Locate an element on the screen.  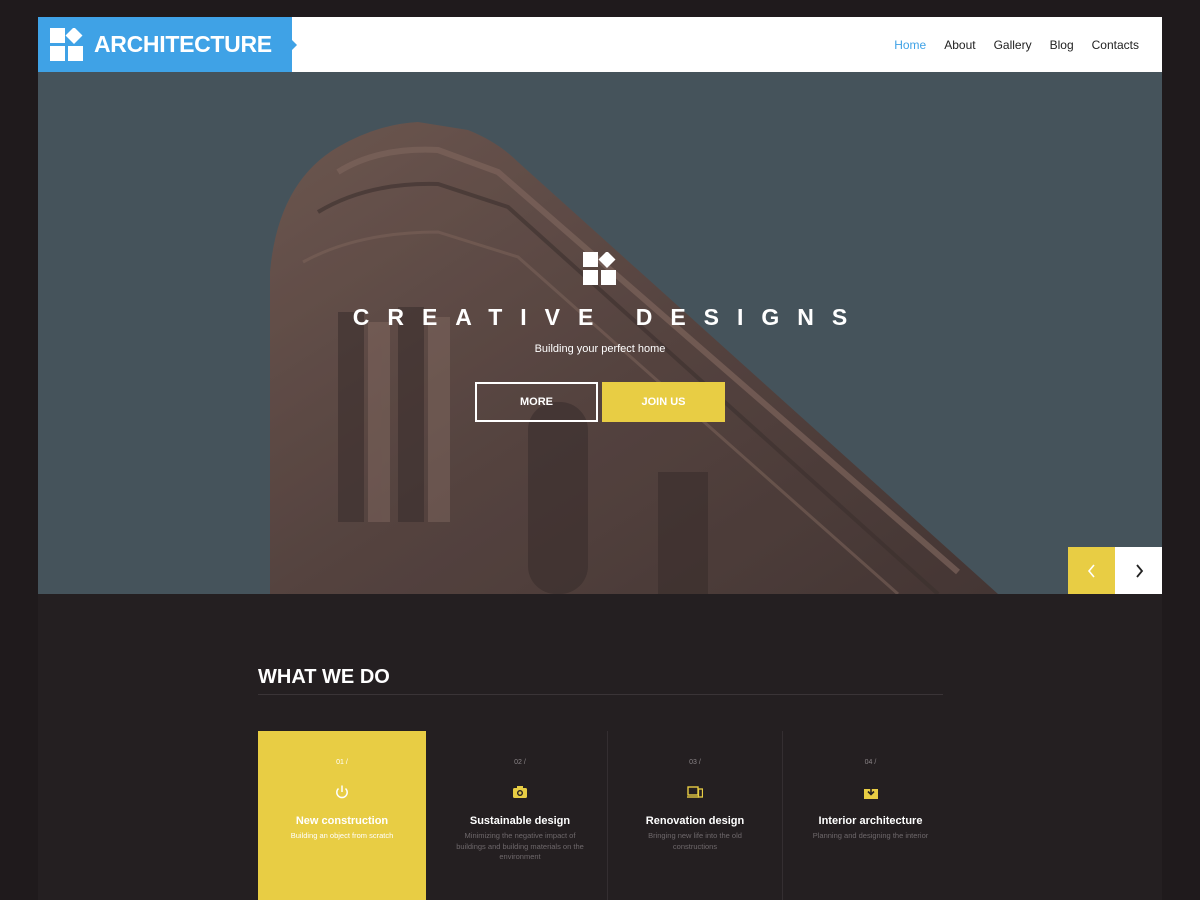
service-number: 04 / is located at coordinates (870, 762).